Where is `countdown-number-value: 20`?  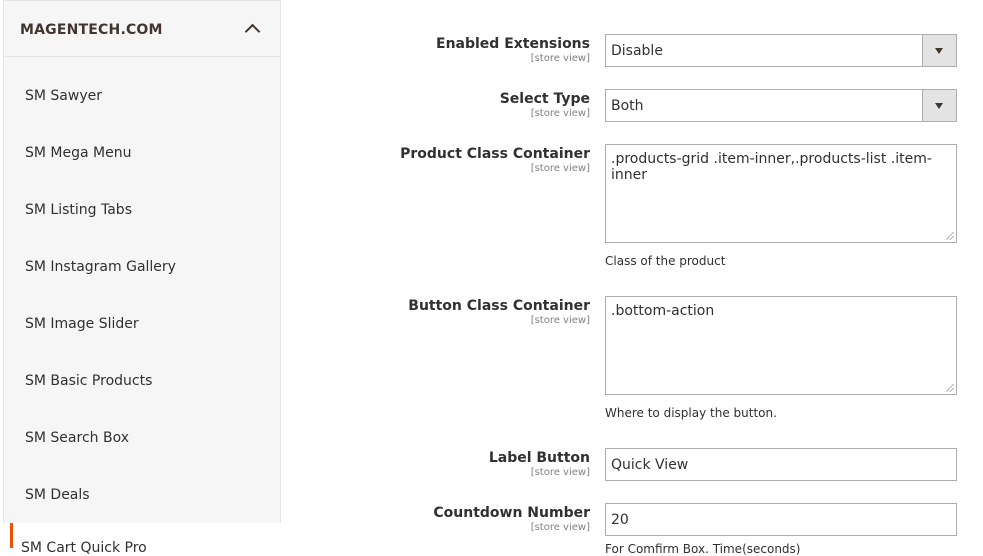 countdown-number-value: 20 is located at coordinates (620, 520).